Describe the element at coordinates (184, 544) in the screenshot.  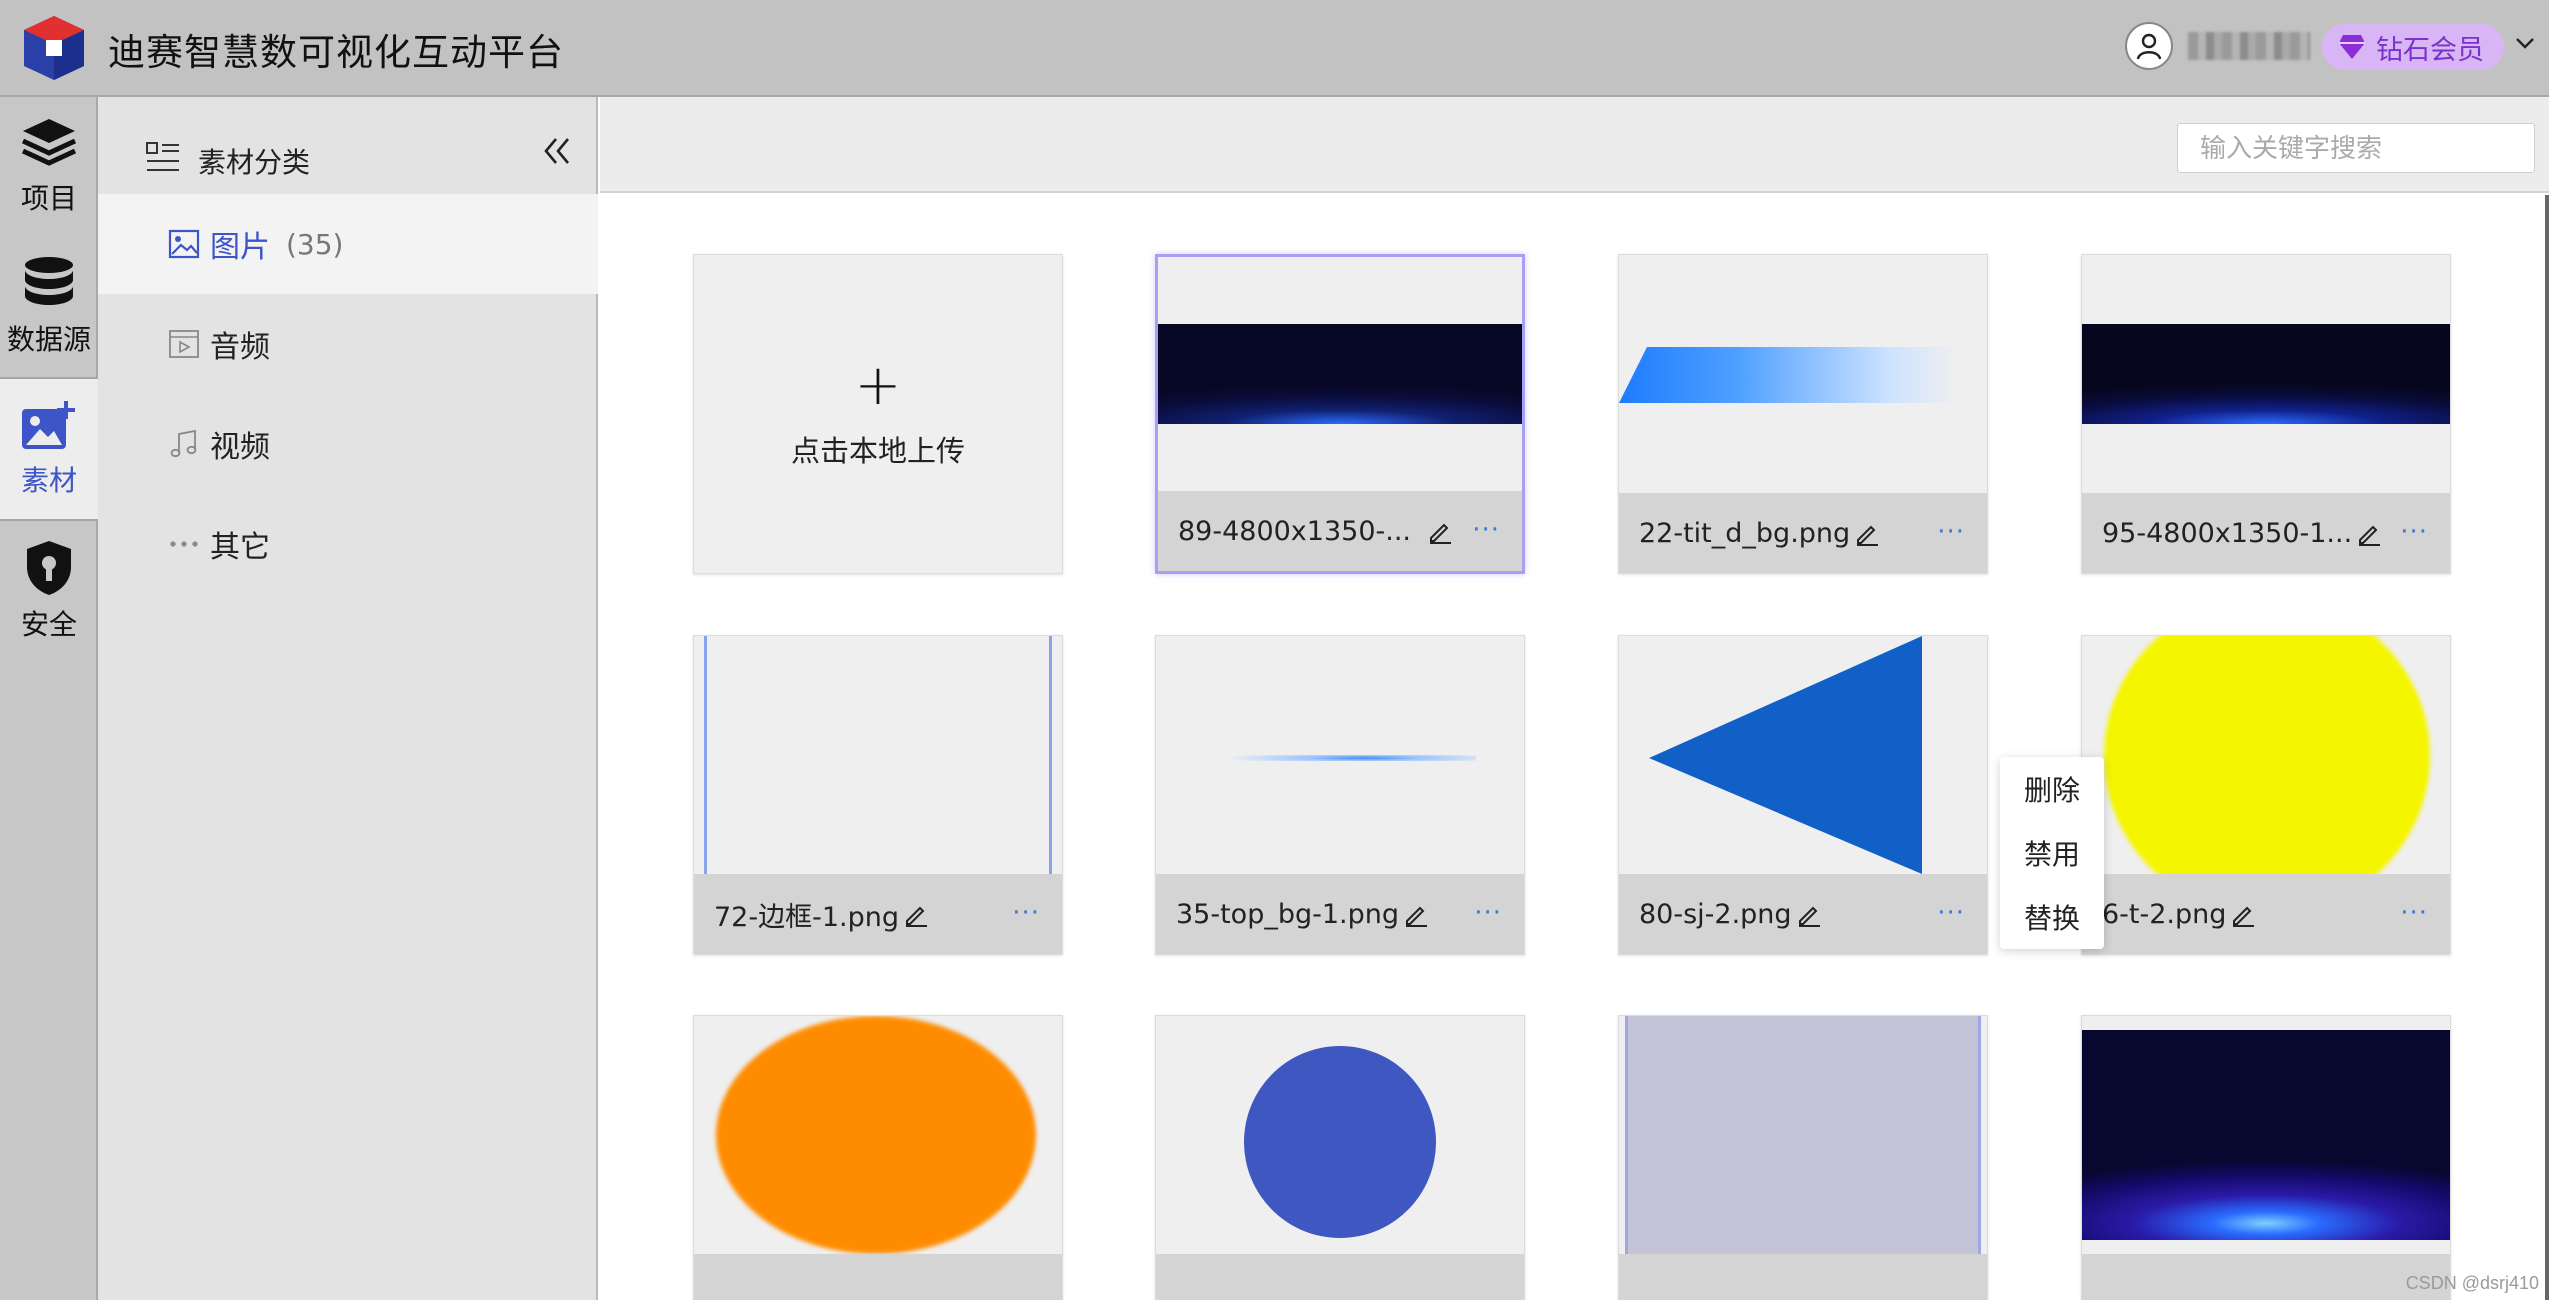
I see `more-dots-icon` at that location.